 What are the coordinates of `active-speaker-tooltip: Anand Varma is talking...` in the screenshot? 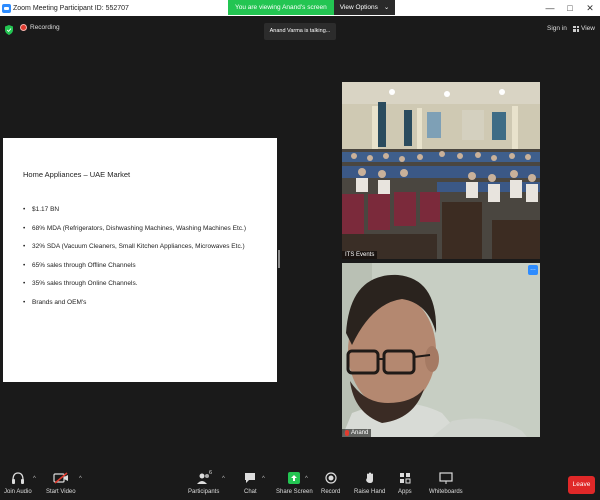 It's located at (300, 31).